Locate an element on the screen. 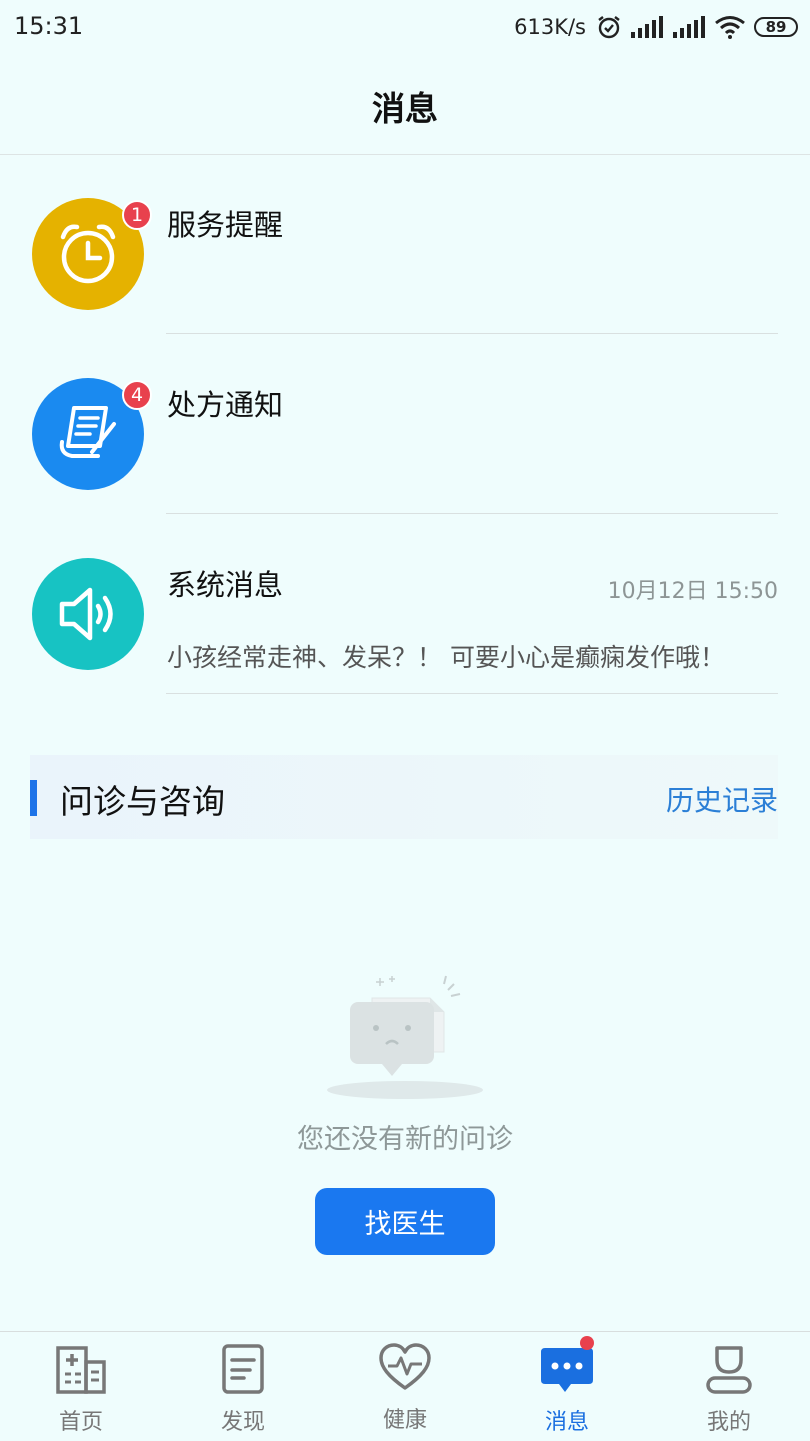  empty-chat-illustration-icon is located at coordinates (405, 1037).